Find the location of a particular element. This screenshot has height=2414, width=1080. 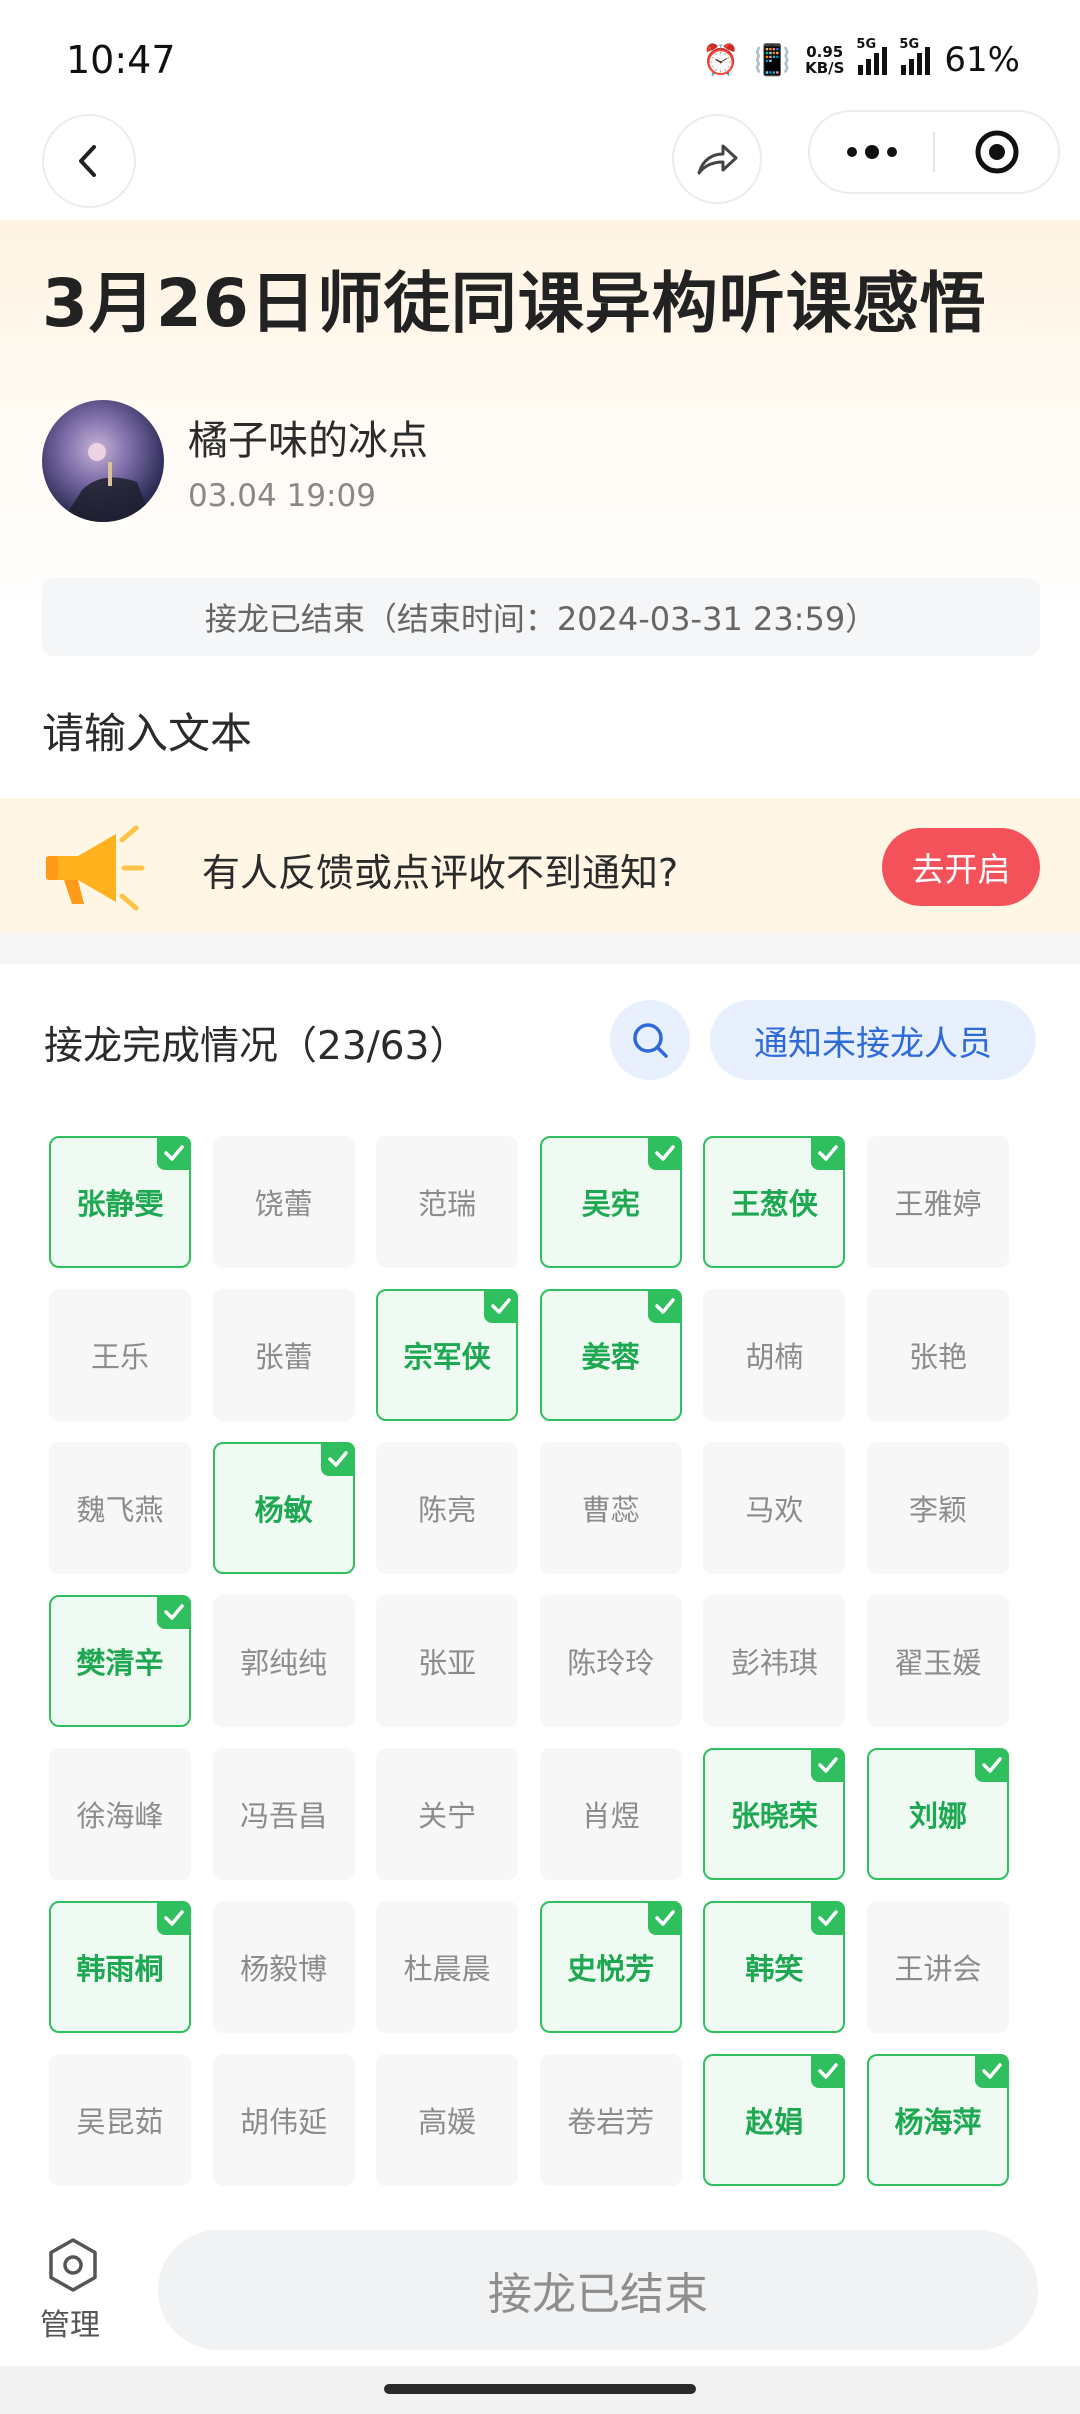

network-speed: 0.95 KB/S is located at coordinates (824, 60).